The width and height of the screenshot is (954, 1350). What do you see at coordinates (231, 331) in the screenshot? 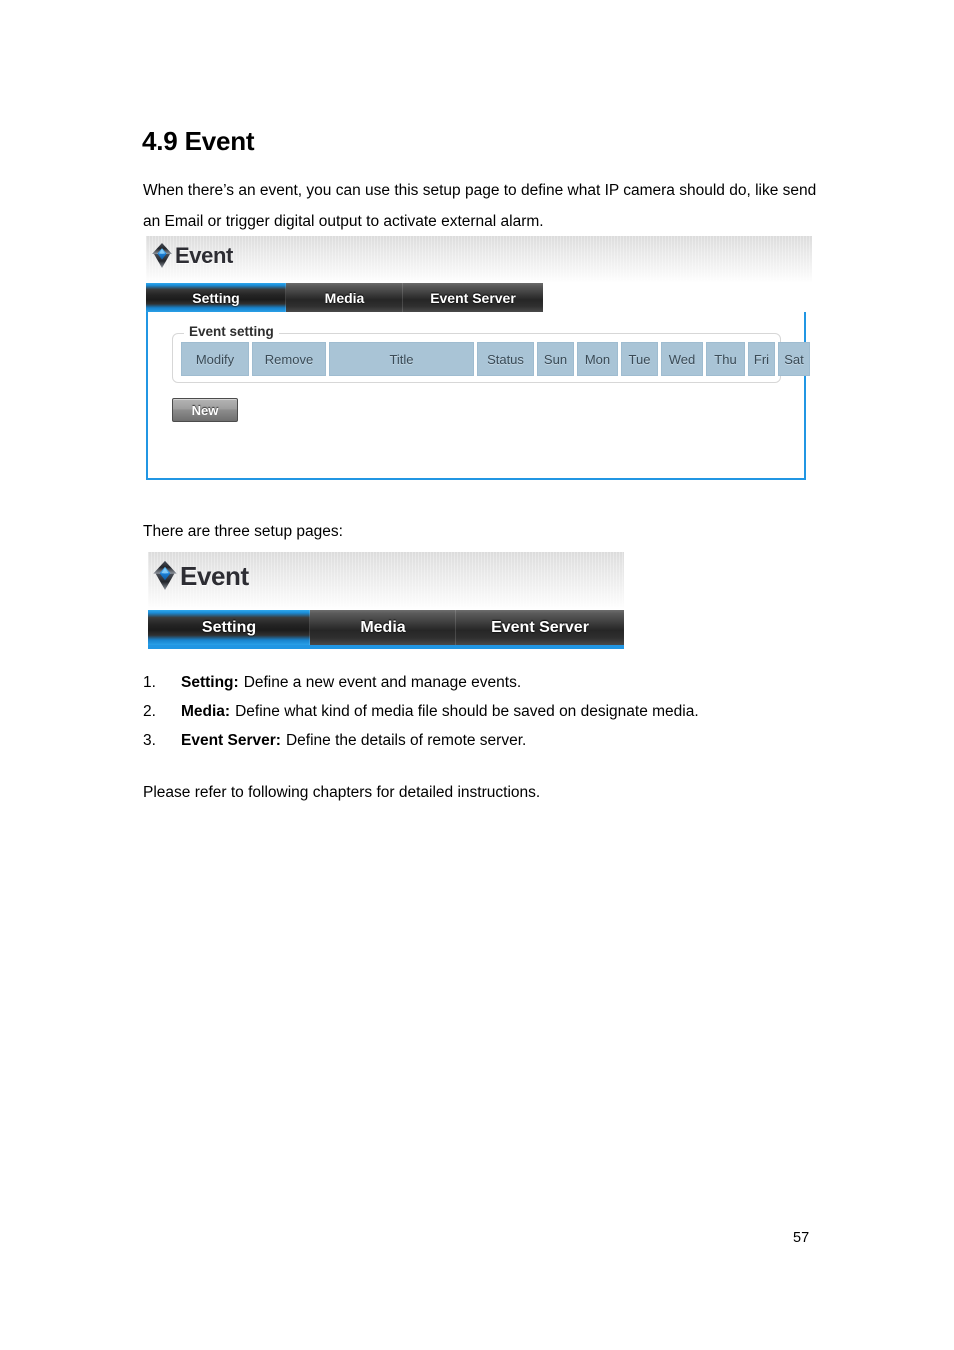
I see `event-setting-legend: Event setting` at bounding box center [231, 331].